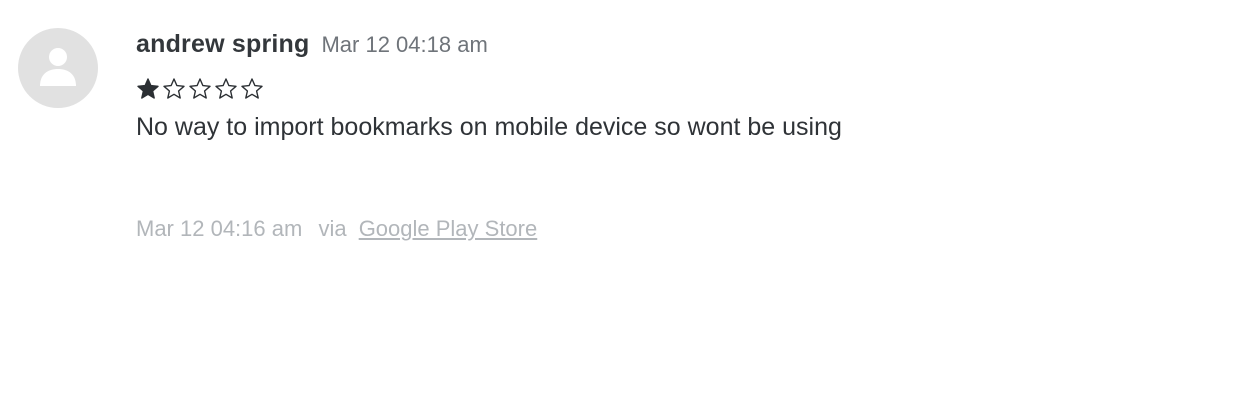 The width and height of the screenshot is (1250, 418). I want to click on star-rating, so click(489, 89).